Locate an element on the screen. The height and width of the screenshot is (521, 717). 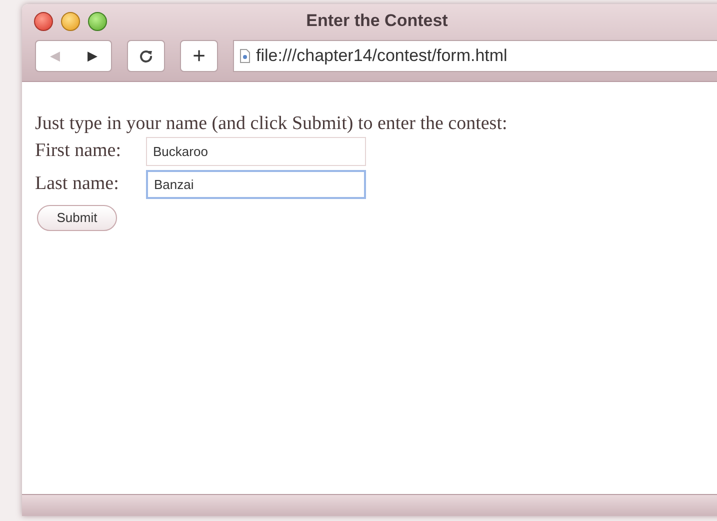
text-field: Buckaroo is located at coordinates (256, 151).